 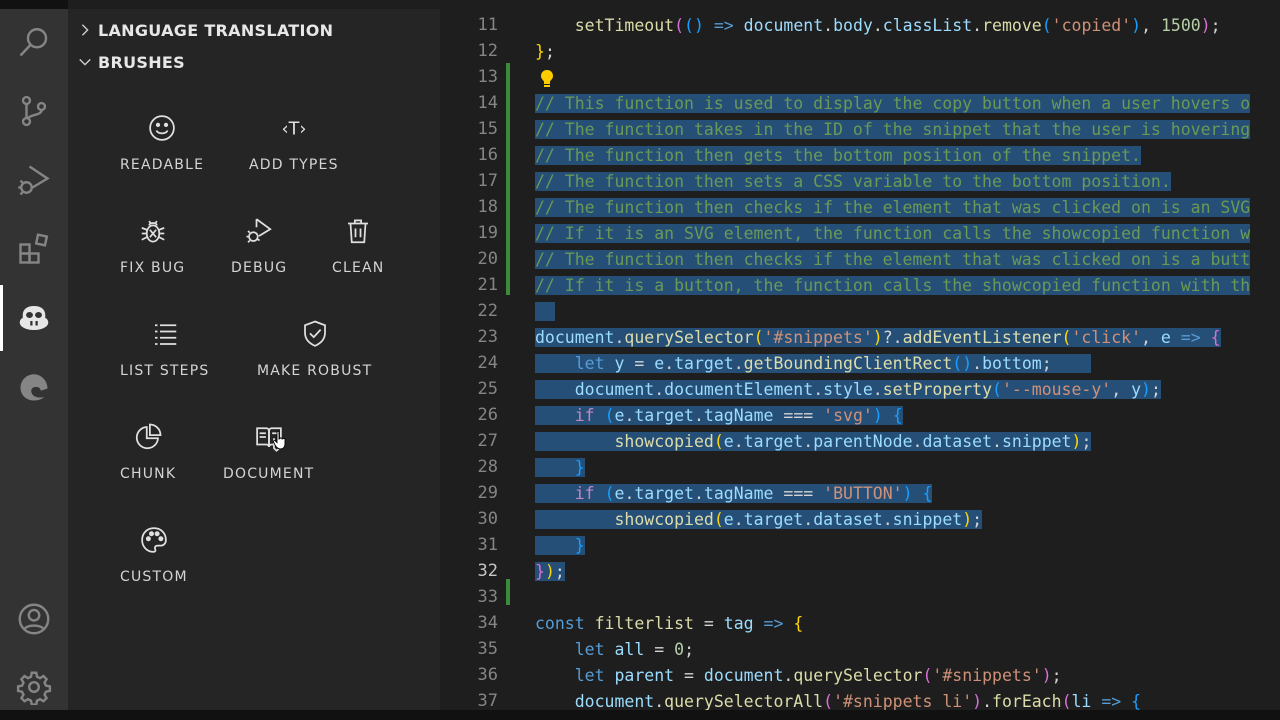 What do you see at coordinates (153, 268) in the screenshot?
I see `brush-label: FIX BUG` at bounding box center [153, 268].